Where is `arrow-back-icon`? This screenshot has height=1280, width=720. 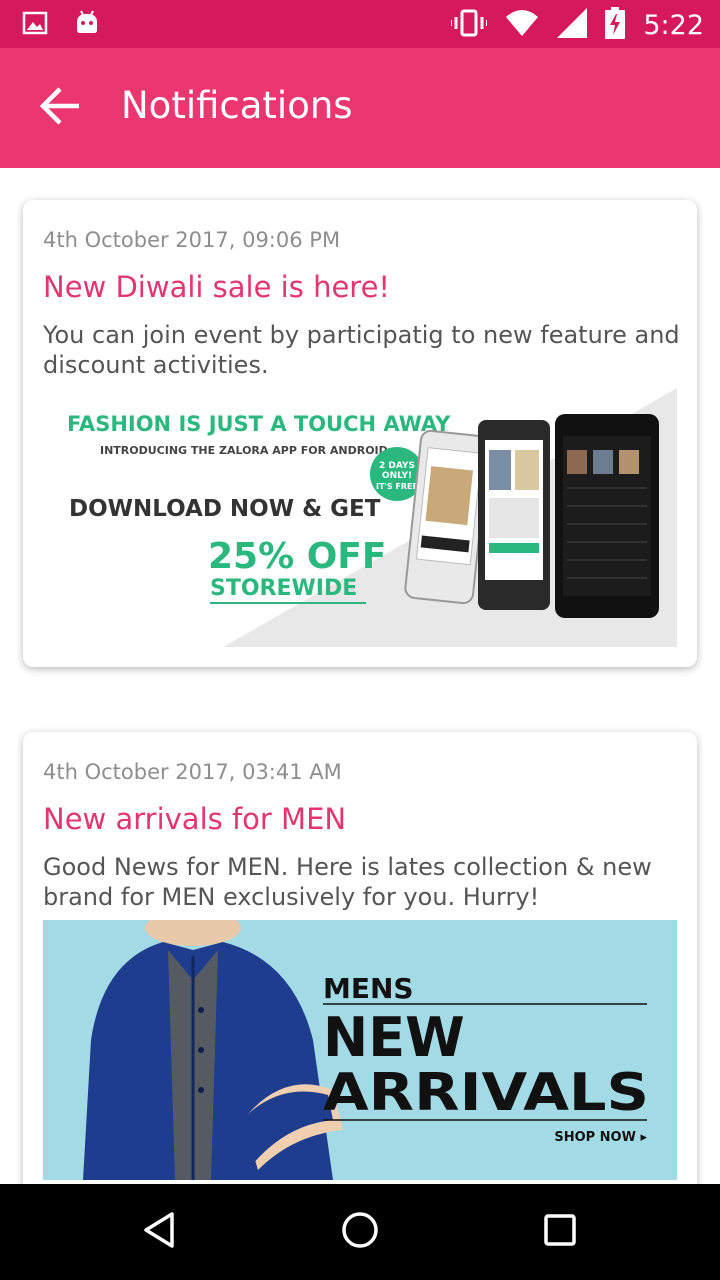 arrow-back-icon is located at coordinates (60, 108).